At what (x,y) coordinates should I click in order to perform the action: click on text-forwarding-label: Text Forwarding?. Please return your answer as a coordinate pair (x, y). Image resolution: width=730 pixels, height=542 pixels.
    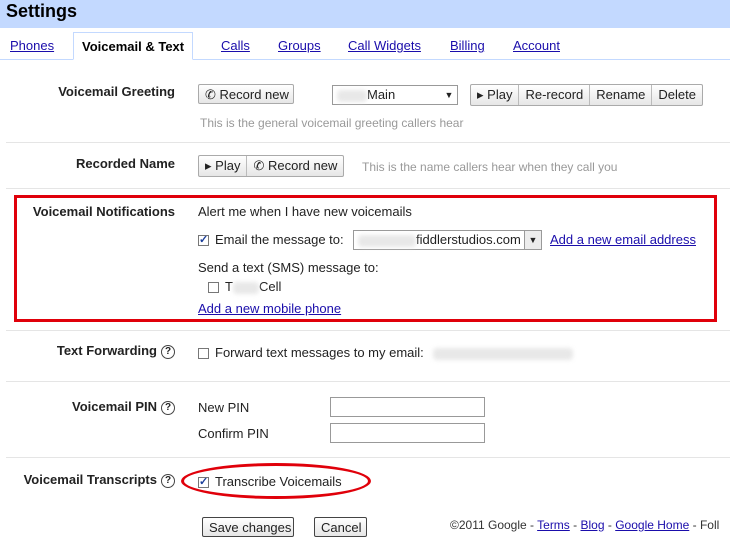
    Looking at the image, I should click on (97, 351).